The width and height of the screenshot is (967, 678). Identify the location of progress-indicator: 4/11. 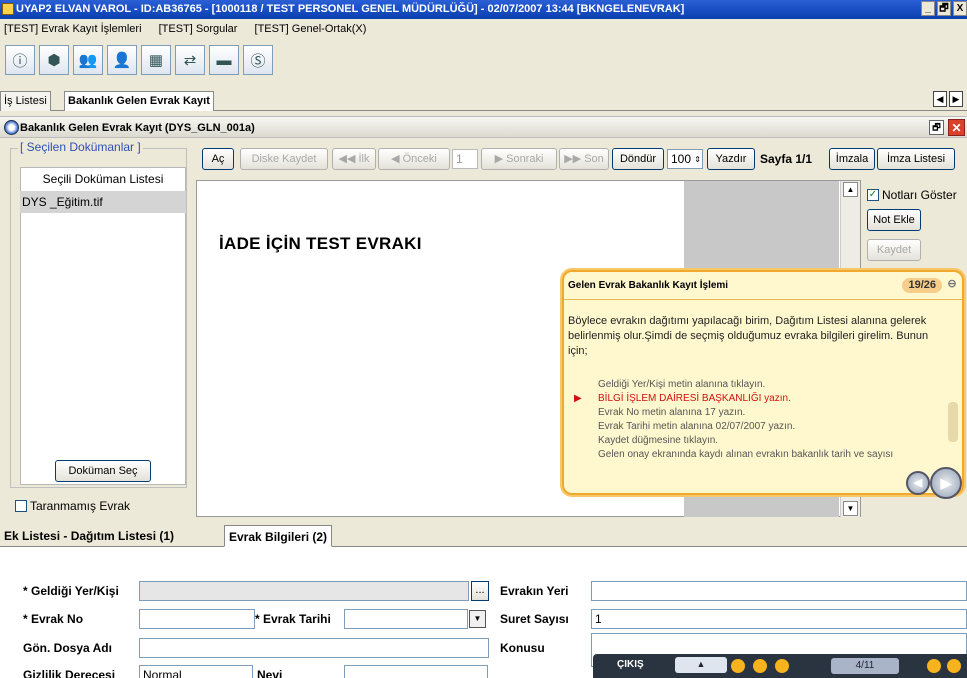
(865, 666).